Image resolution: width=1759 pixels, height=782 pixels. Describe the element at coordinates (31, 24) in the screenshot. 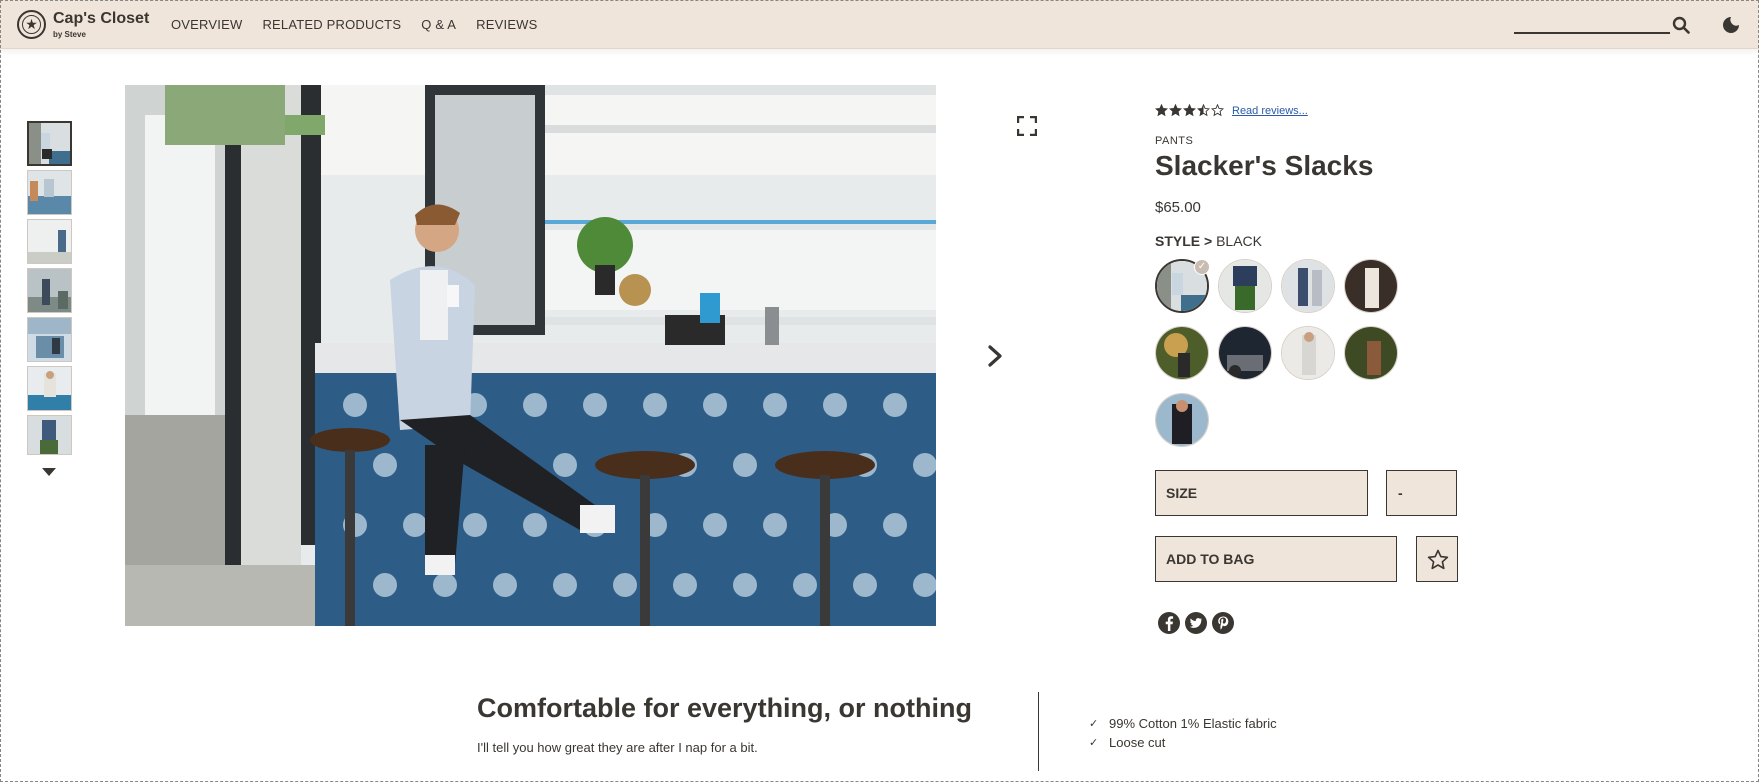

I see `logo-icon` at that location.